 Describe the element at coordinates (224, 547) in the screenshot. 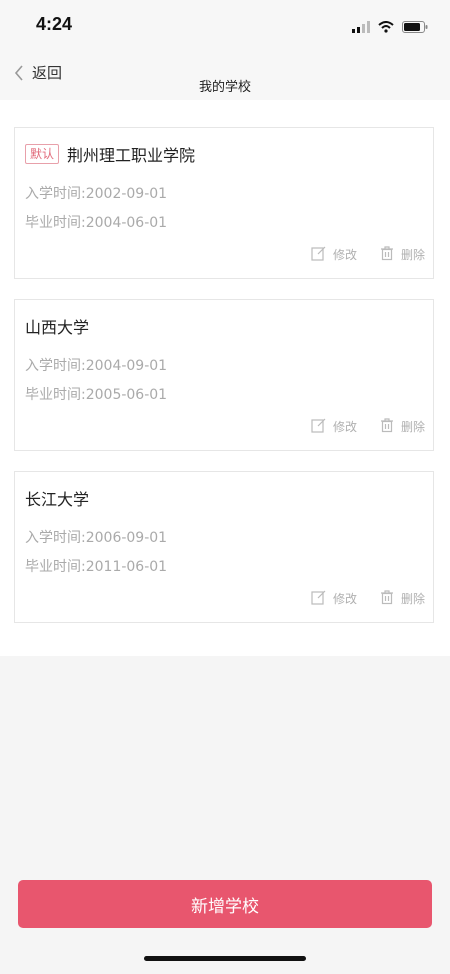

I see `school-card: 长江大学 入学时间:2006-09-01 毕业时间:2011-06-01 修改` at that location.